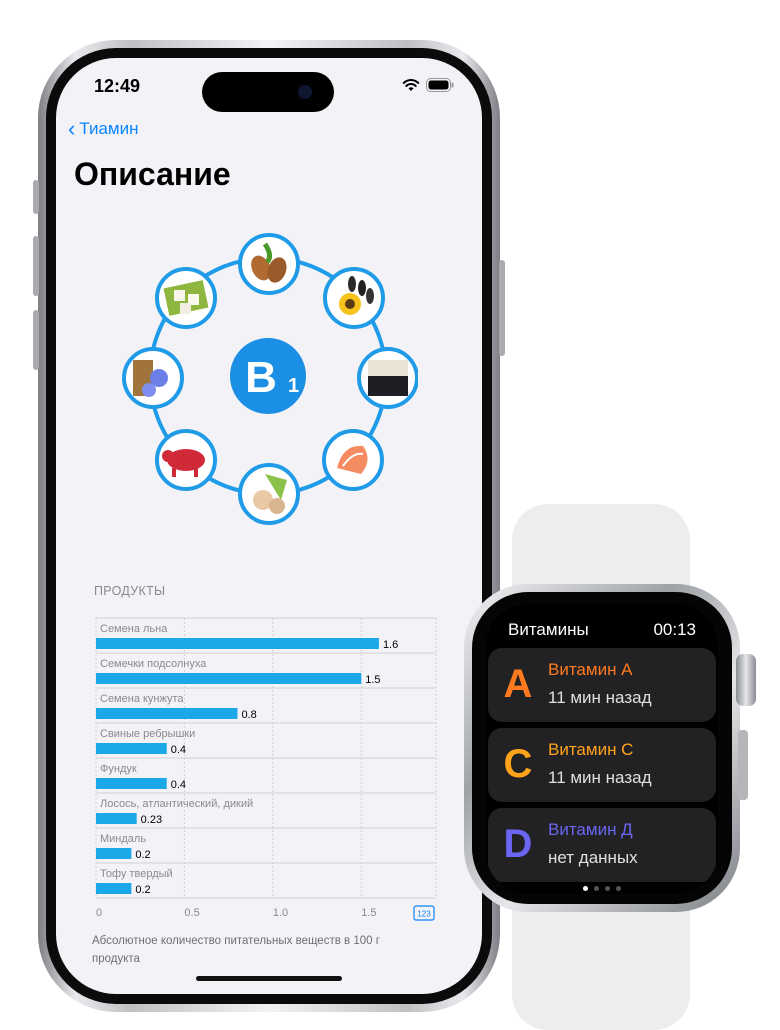  I want to click on tofu-icon, so click(186, 298).